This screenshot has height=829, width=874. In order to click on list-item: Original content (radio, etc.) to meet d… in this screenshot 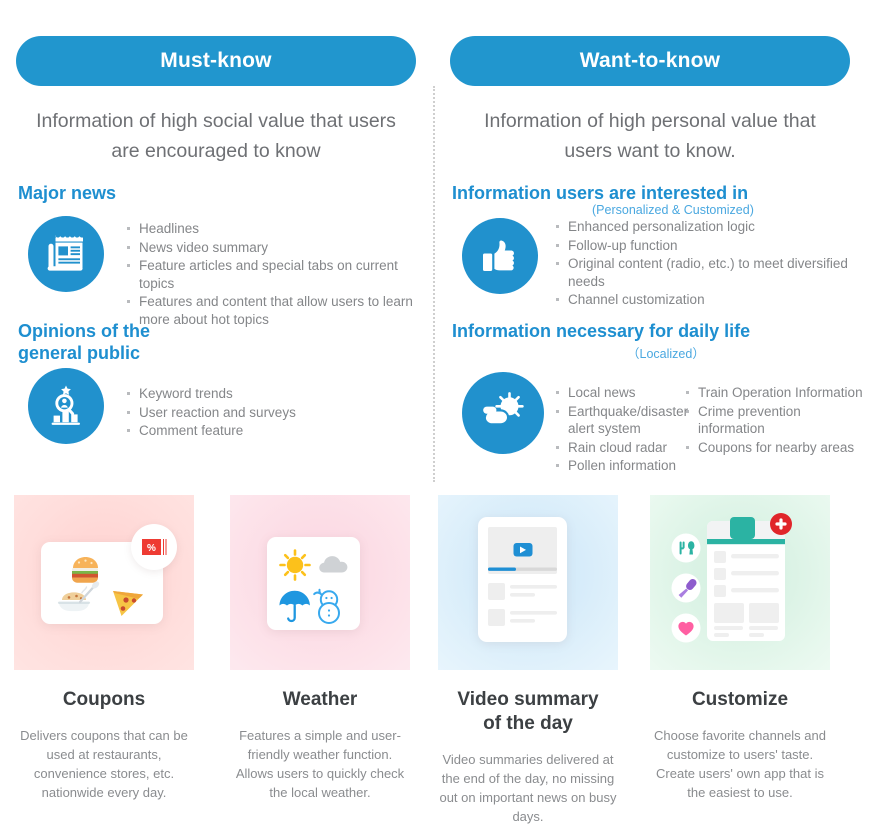, I will do `click(710, 272)`.